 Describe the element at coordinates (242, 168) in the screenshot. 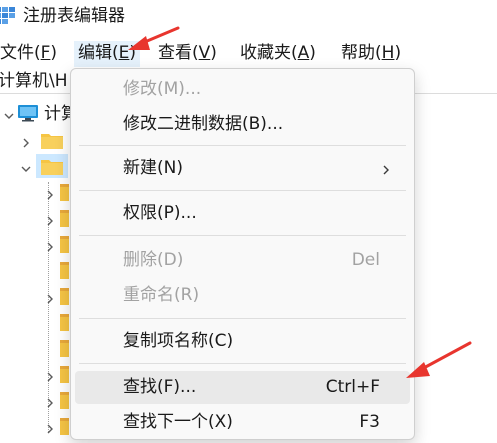

I see `menu-item-new: 新建(N)` at that location.